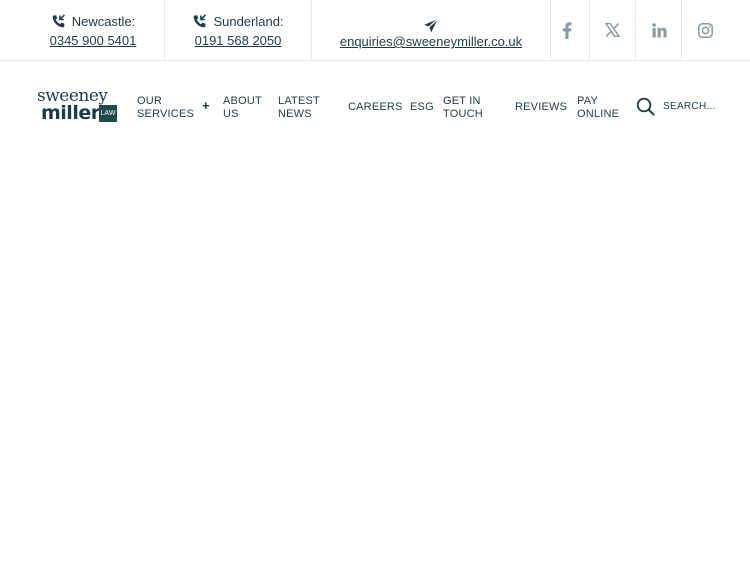 This screenshot has height=563, width=750. Describe the element at coordinates (70, 113) in the screenshot. I see `logo-text-miller: miller` at that location.